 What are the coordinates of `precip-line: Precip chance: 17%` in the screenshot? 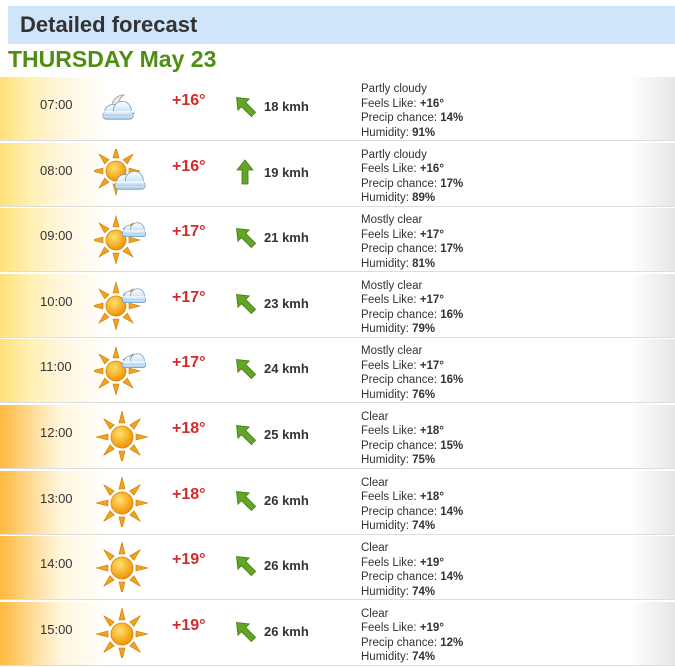 It's located at (412, 184).